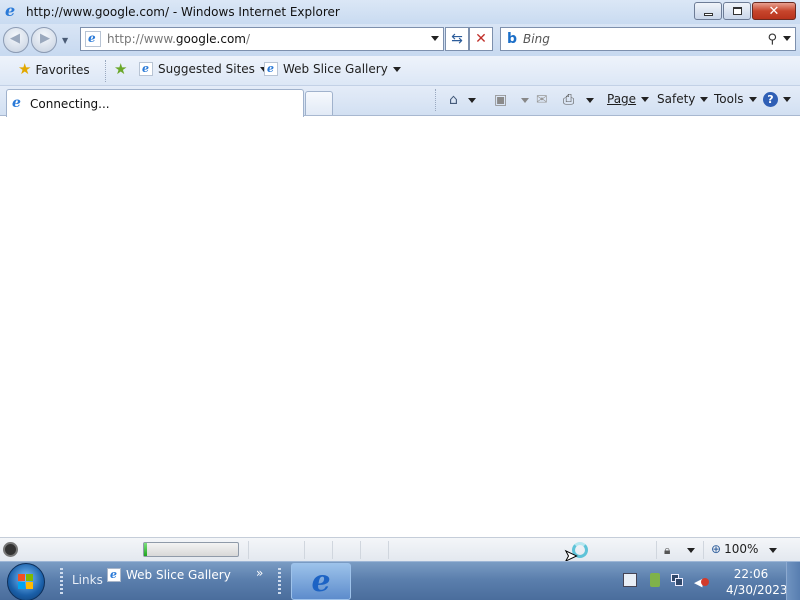  Describe the element at coordinates (691, 550) in the screenshot. I see `protected-mode-dropdown-icon` at that location.